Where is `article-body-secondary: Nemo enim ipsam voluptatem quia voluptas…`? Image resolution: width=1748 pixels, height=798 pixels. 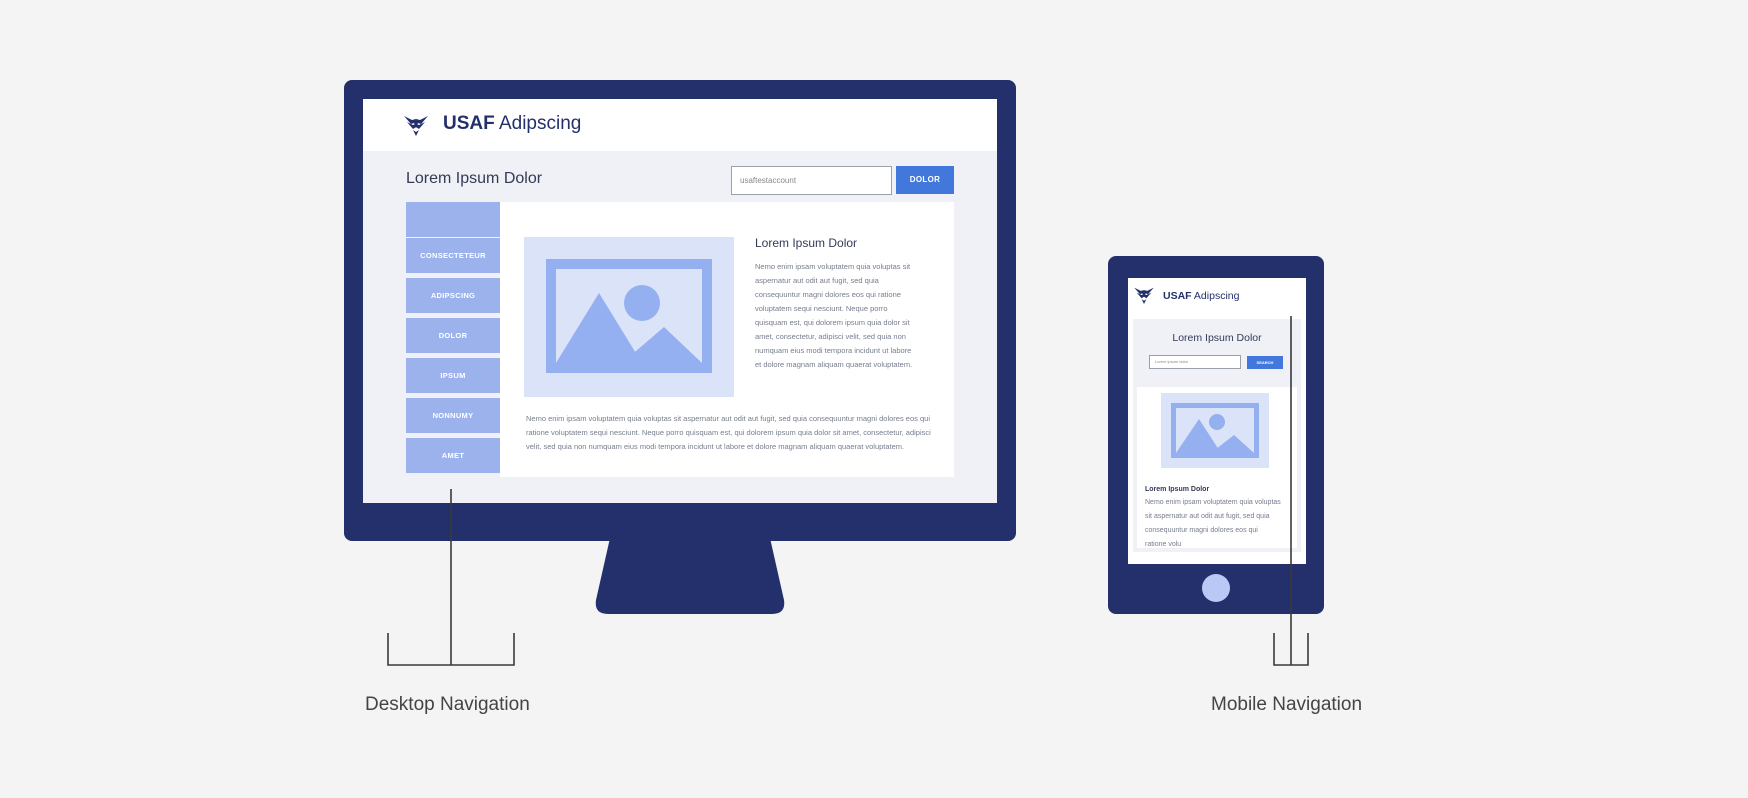 article-body-secondary: Nemo enim ipsam voluptatem quia voluptas… is located at coordinates (728, 432).